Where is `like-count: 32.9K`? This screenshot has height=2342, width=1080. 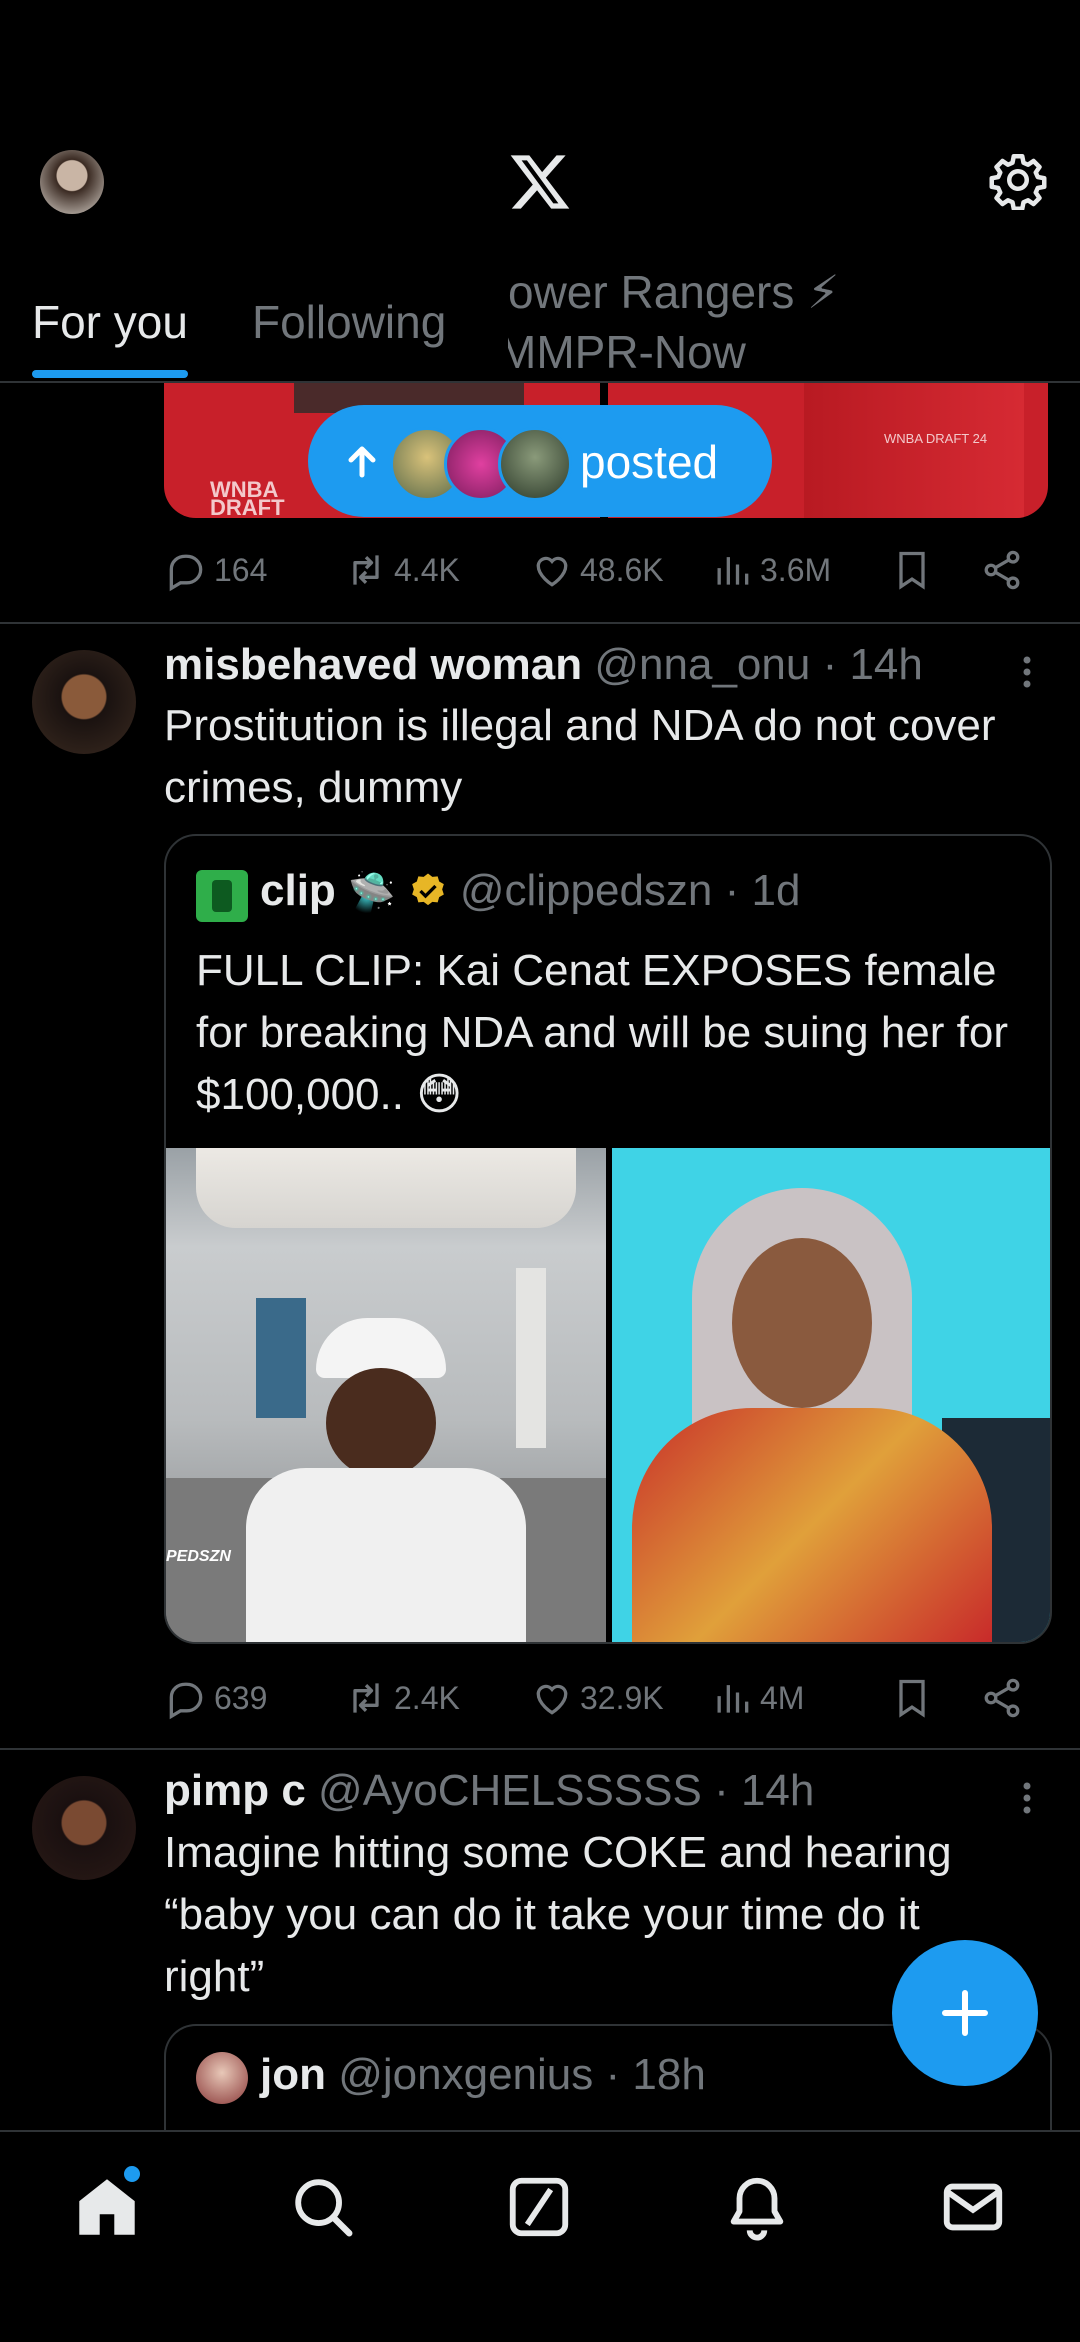 like-count: 32.9K is located at coordinates (622, 1697).